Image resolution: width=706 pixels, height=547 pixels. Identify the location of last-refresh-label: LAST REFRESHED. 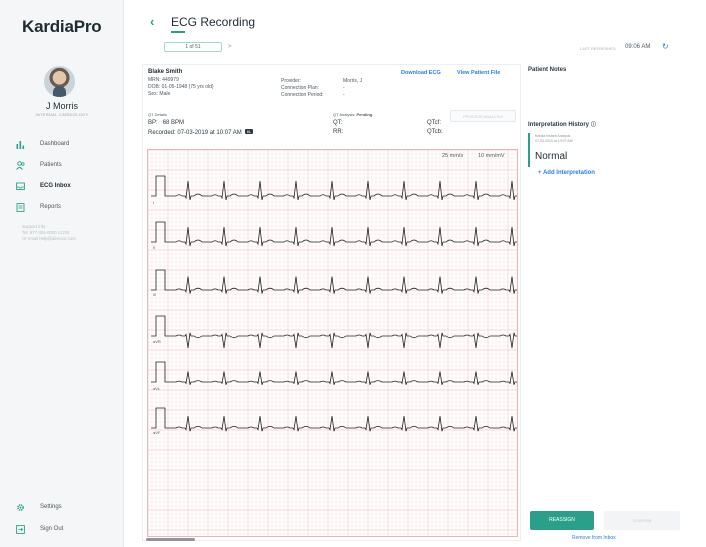
(598, 48).